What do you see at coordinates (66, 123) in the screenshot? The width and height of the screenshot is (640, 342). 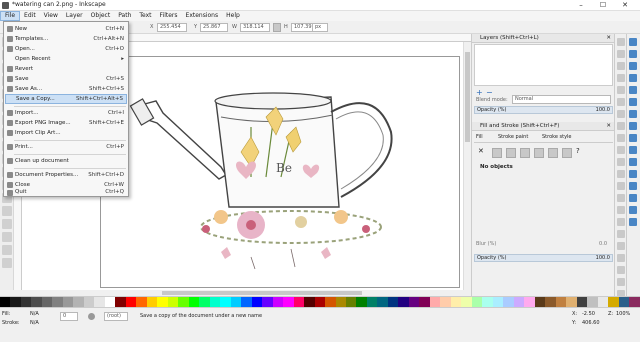 I see `menu-item-export-png: Export PNG Image... Shift+Ctrl+E` at bounding box center [66, 123].